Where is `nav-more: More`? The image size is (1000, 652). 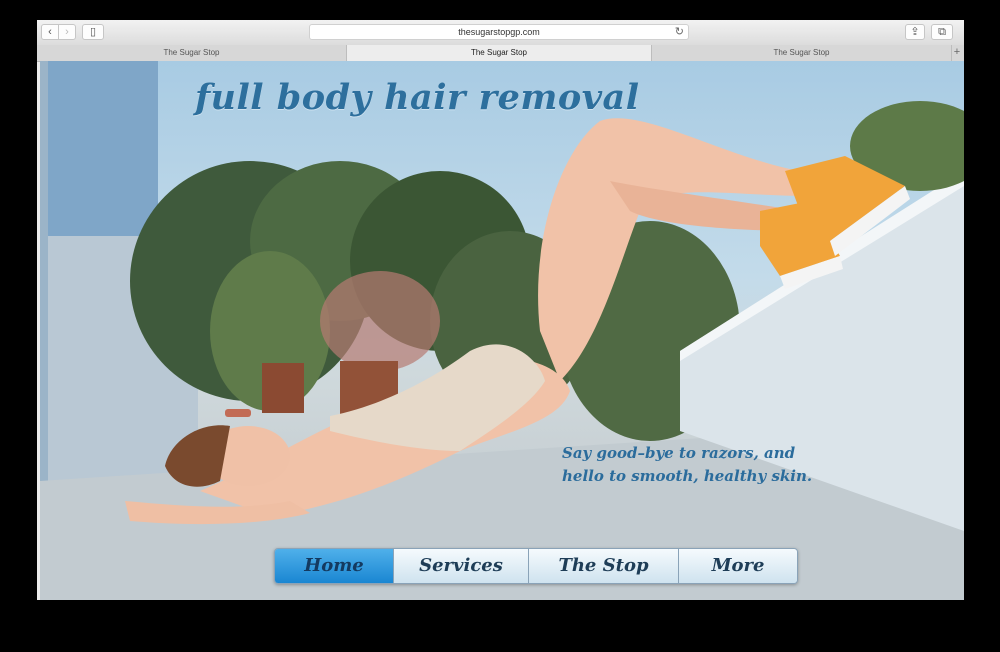 nav-more: More is located at coordinates (738, 566).